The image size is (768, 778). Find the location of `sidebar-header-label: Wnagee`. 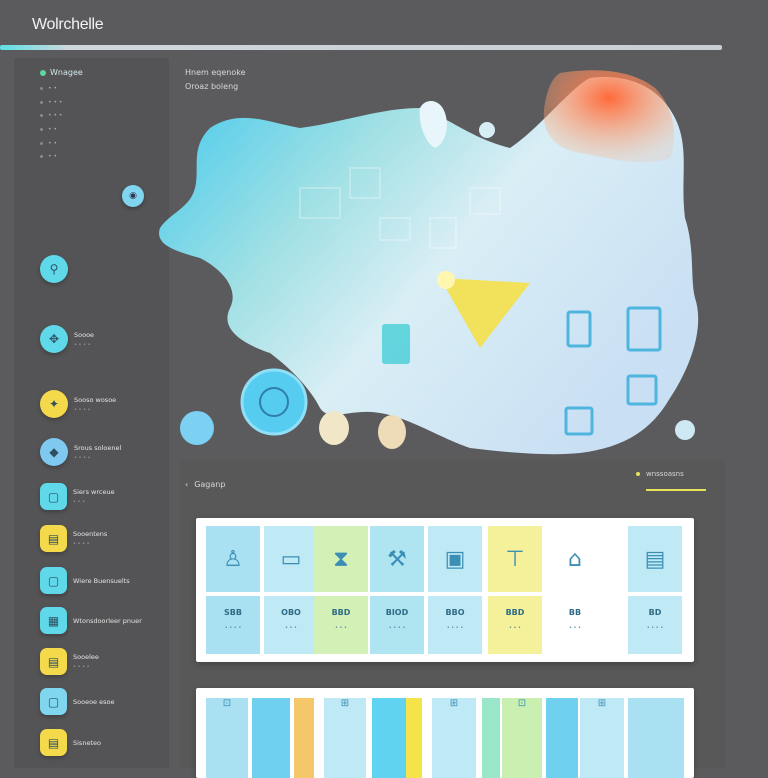

sidebar-header-label: Wnagee is located at coordinates (66, 72).